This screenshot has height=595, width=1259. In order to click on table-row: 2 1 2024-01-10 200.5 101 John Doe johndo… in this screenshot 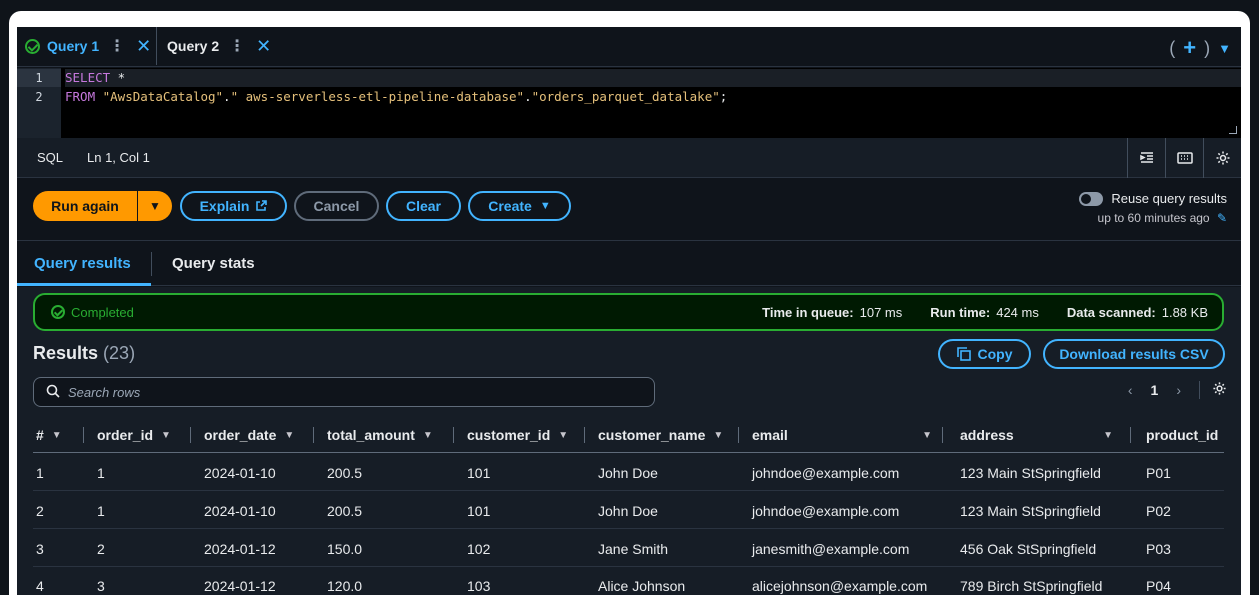, I will do `click(628, 510)`.